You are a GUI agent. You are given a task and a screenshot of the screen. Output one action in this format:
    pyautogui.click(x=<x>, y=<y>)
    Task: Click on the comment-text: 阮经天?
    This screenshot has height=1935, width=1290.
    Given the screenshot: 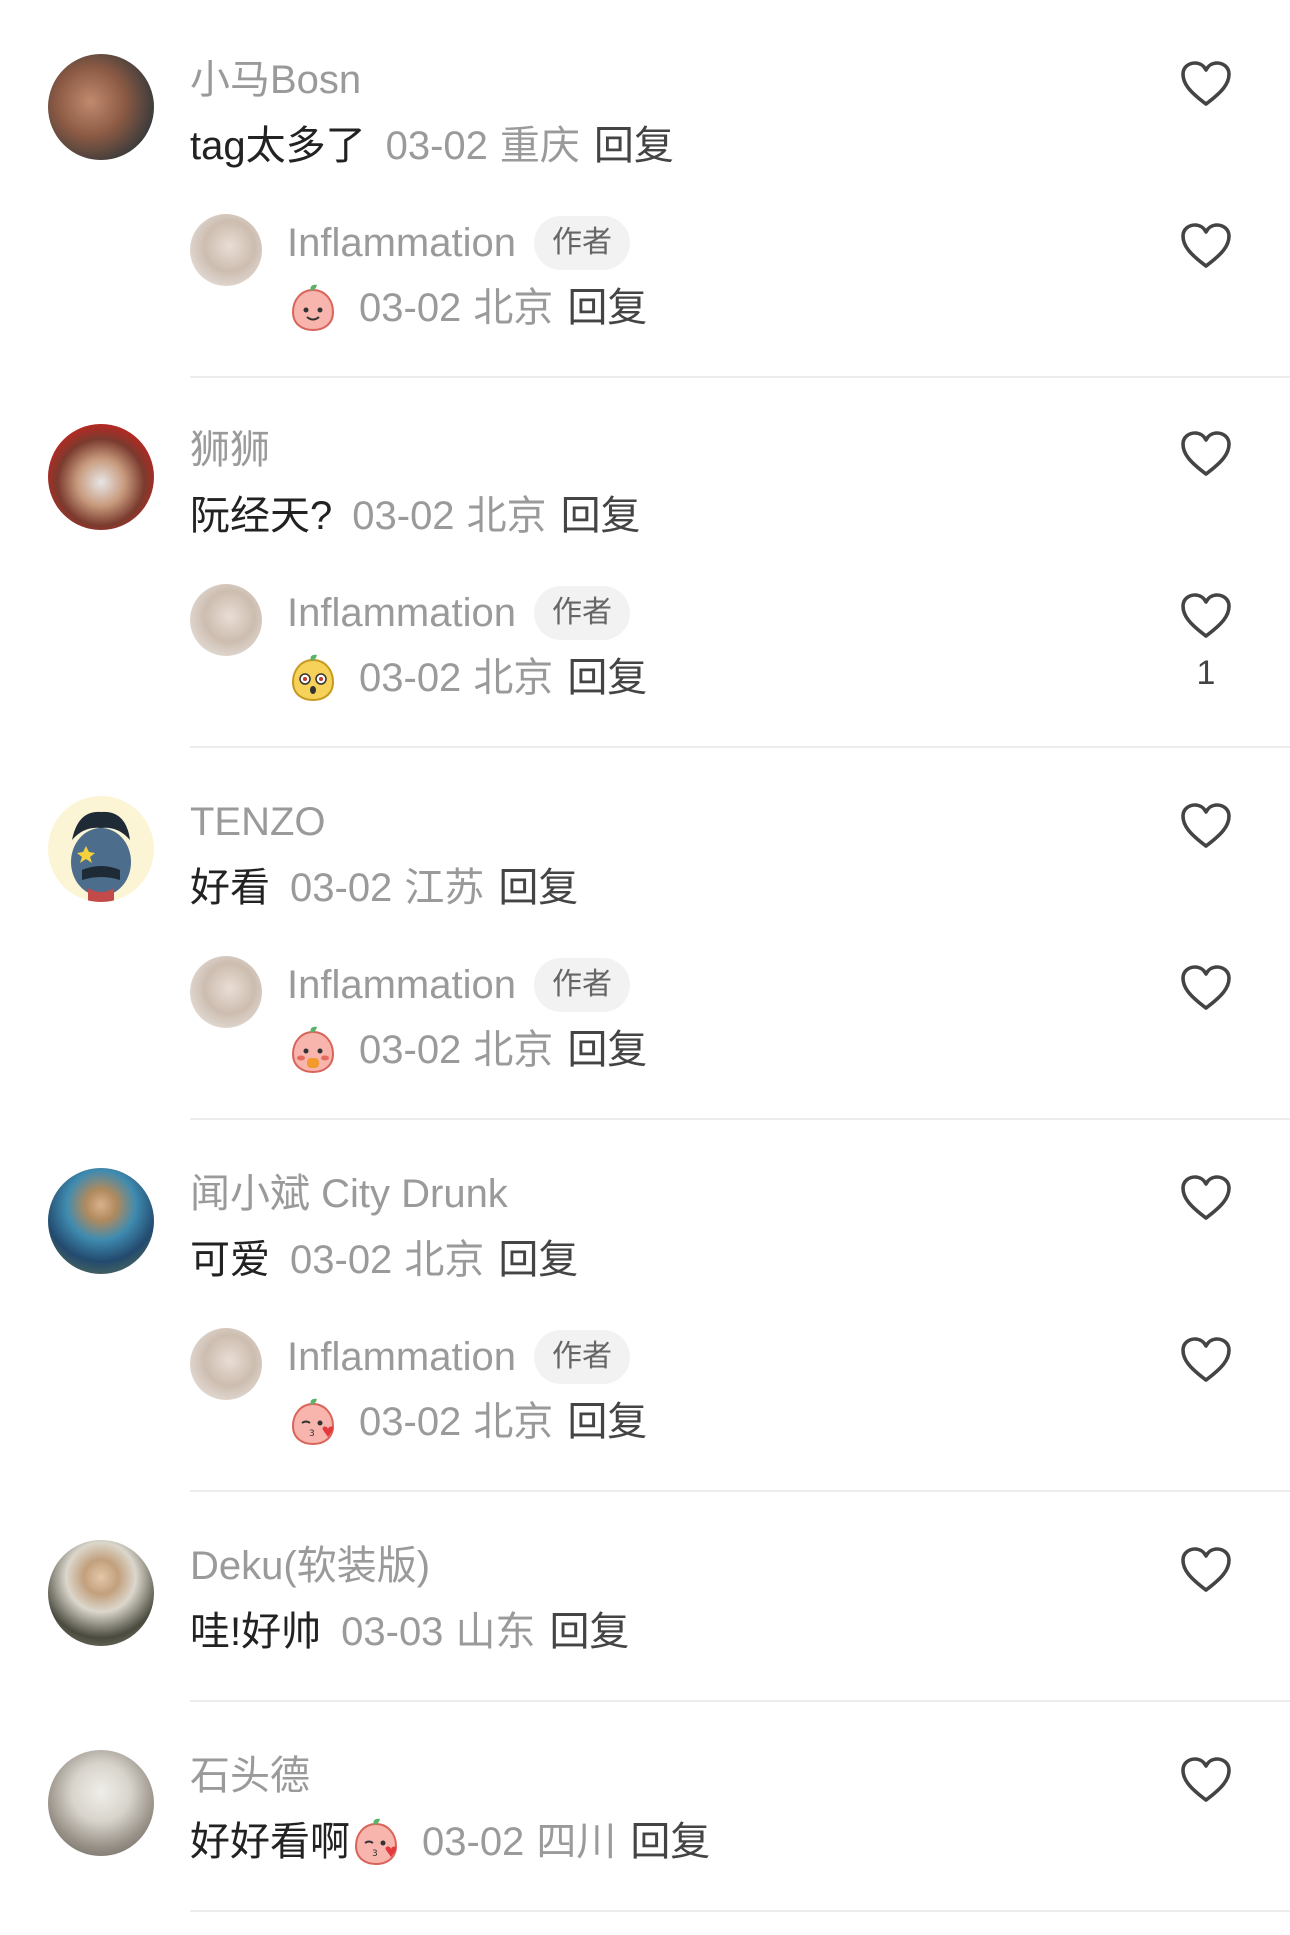 What is the action you would take?
    pyautogui.click(x=261, y=516)
    